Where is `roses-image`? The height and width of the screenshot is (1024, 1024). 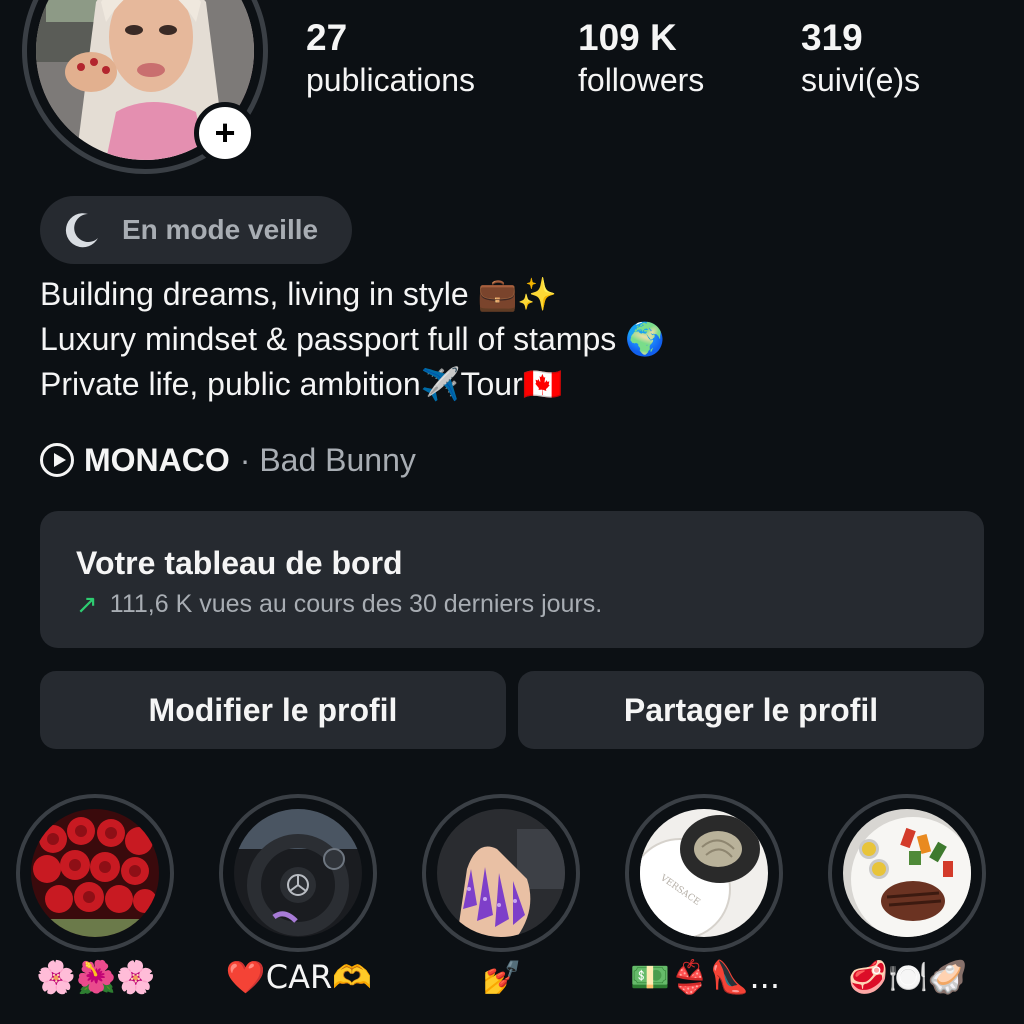 roses-image is located at coordinates (95, 873).